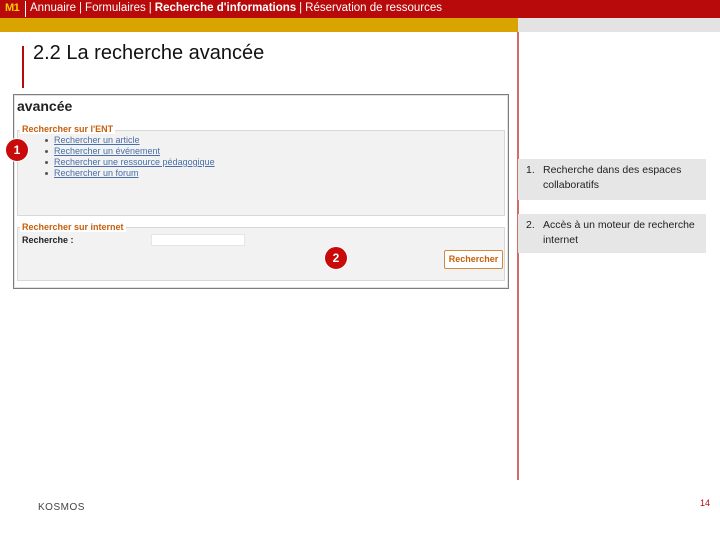 The image size is (720, 540). What do you see at coordinates (149, 53) in the screenshot?
I see `page-title: 2.2 La recherche avancée` at bounding box center [149, 53].